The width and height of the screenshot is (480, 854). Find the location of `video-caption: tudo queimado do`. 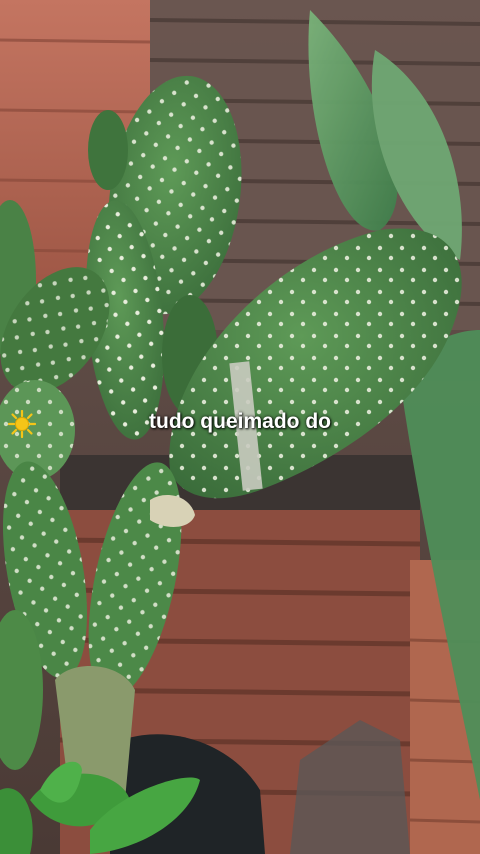

video-caption: tudo queimado do is located at coordinates (240, 424).